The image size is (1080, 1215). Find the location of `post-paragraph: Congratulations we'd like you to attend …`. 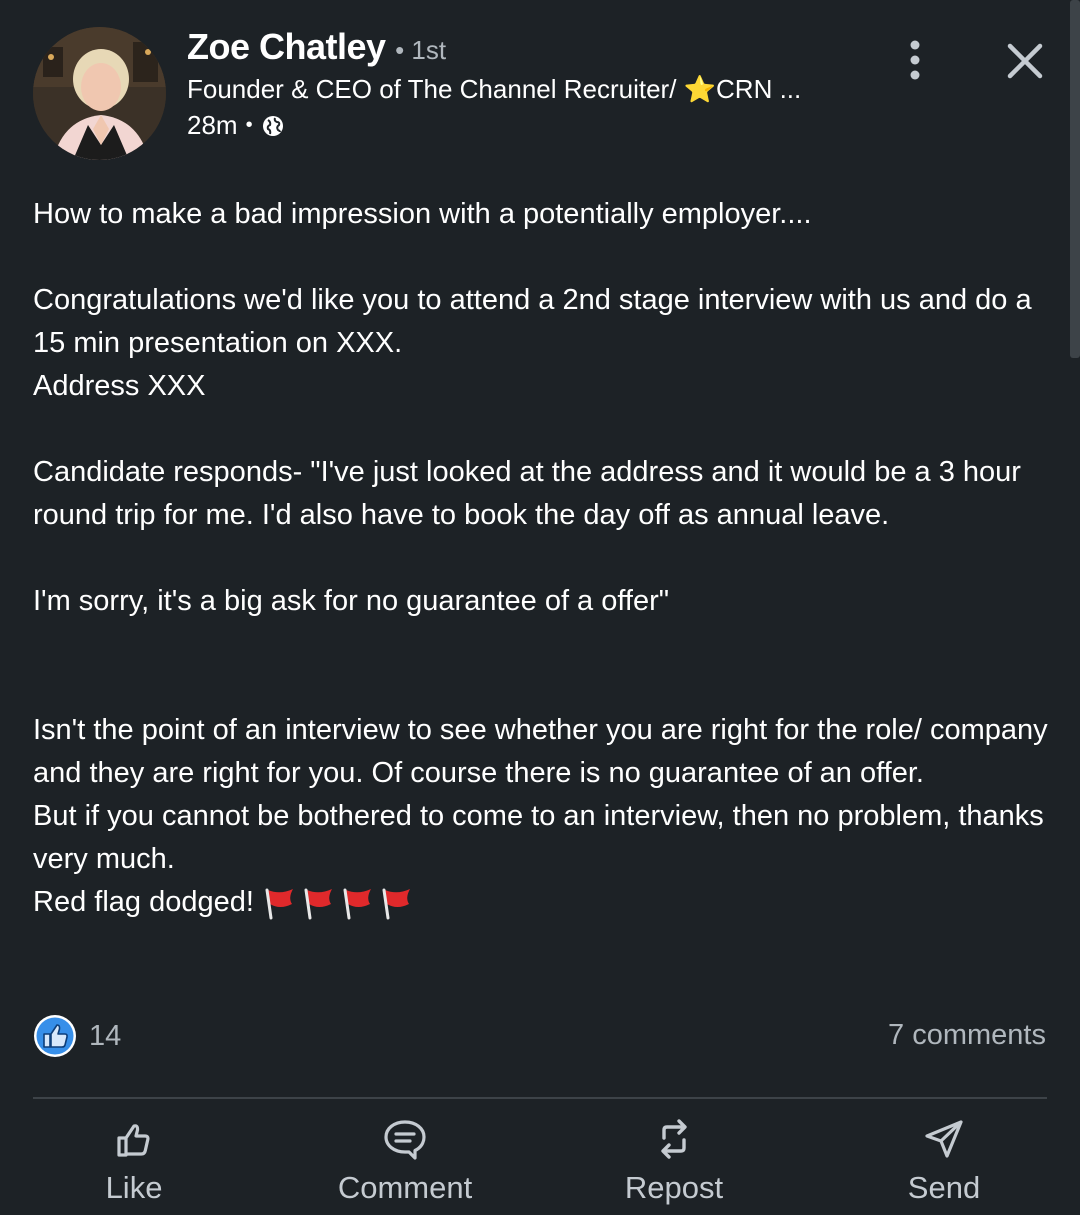

post-paragraph: Congratulations we'd like you to attend … is located at coordinates (536, 321).